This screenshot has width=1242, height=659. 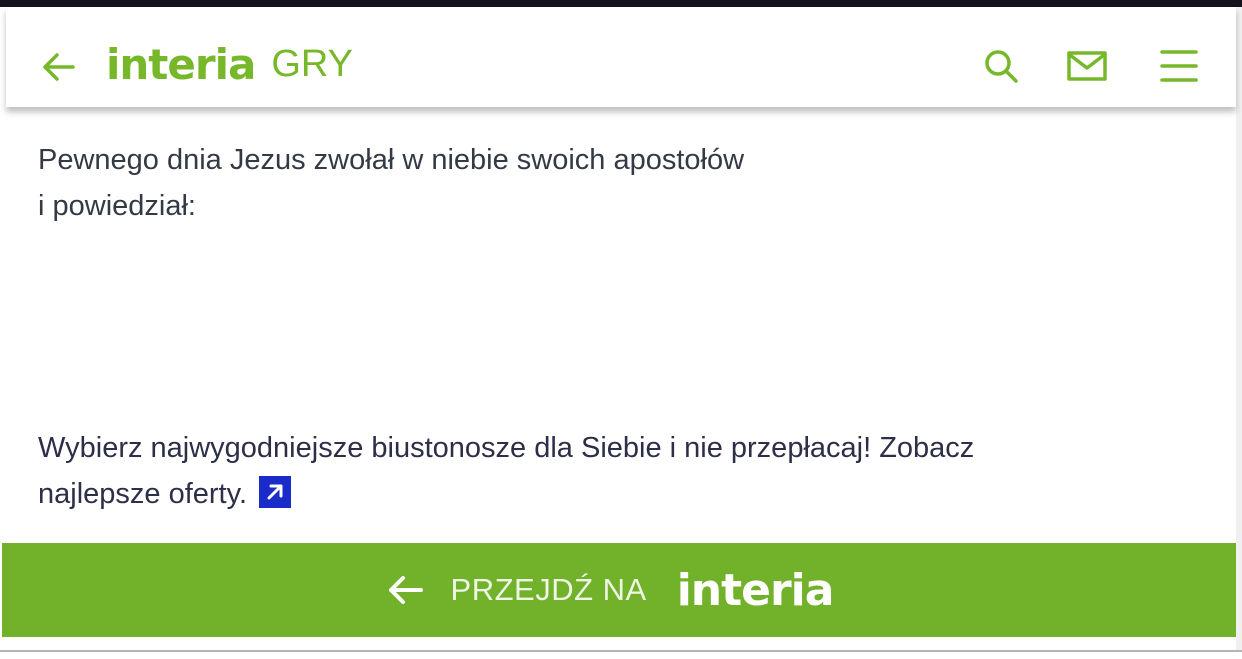 I want to click on search-icon, so click(x=1001, y=66).